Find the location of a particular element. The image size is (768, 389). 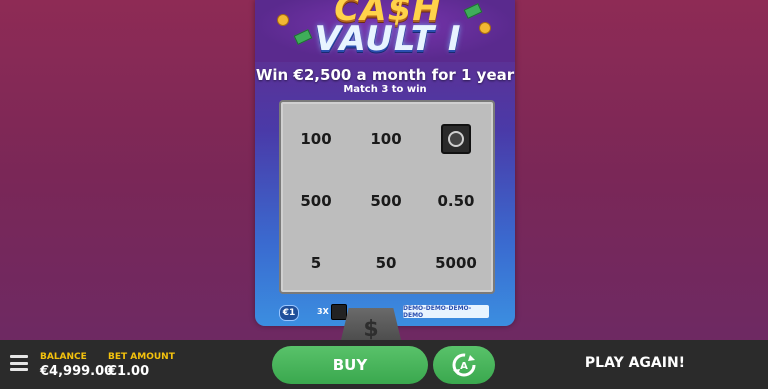

game-logo: CA$H VAULT I is located at coordinates (385, 31).